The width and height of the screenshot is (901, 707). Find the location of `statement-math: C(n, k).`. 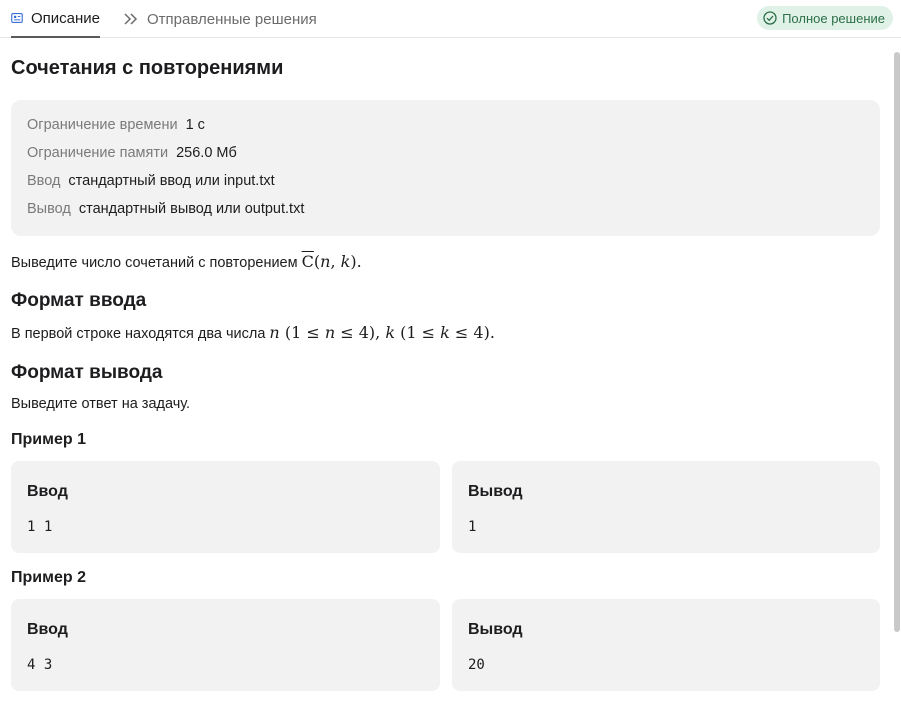

statement-math: C(n, k). is located at coordinates (331, 261).